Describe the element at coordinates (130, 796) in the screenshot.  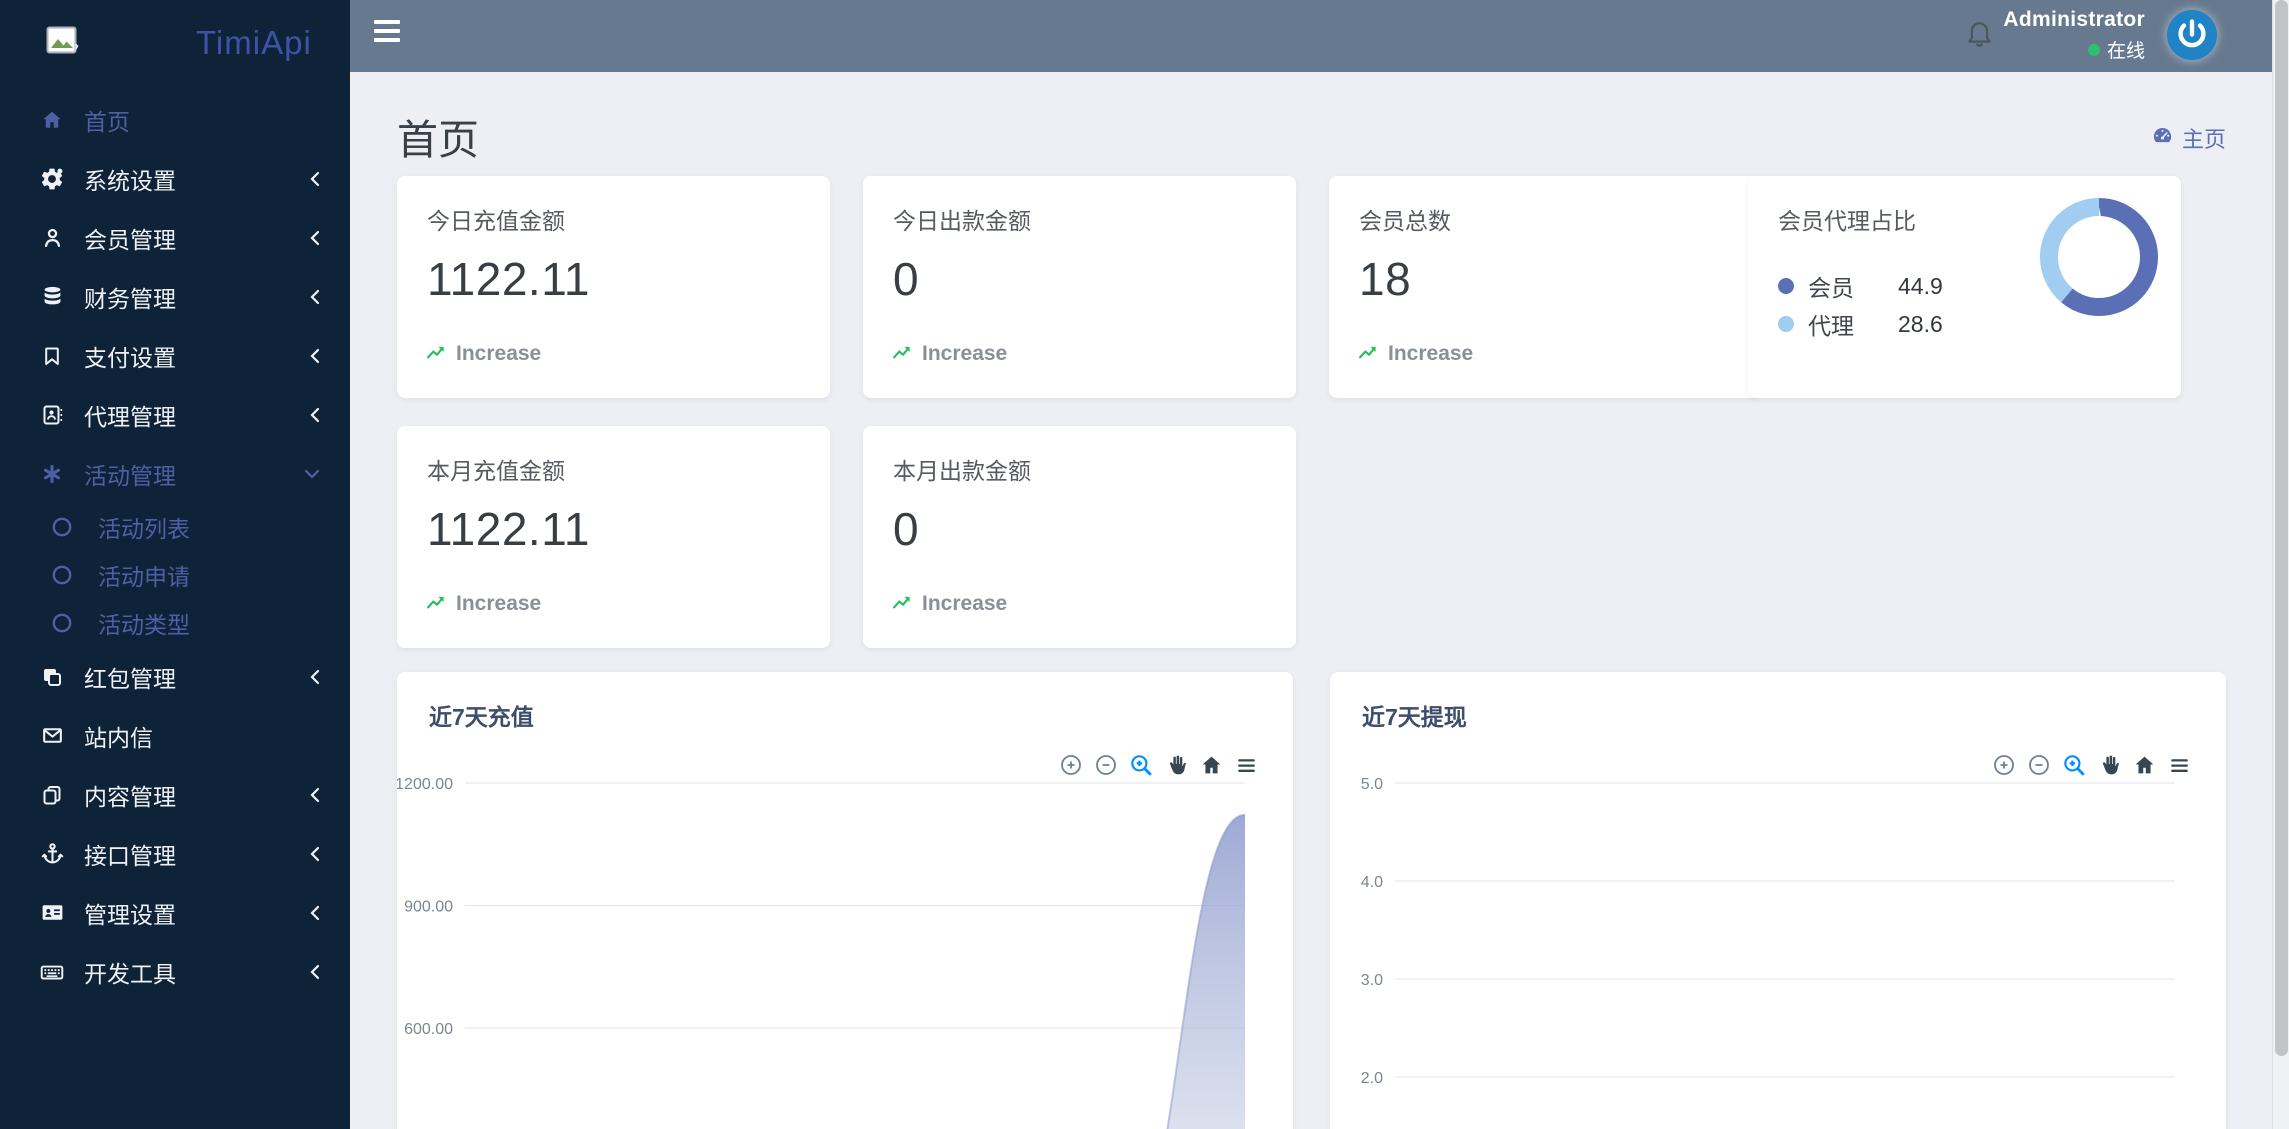
I see `sidebar-item-label: 内容管理` at that location.